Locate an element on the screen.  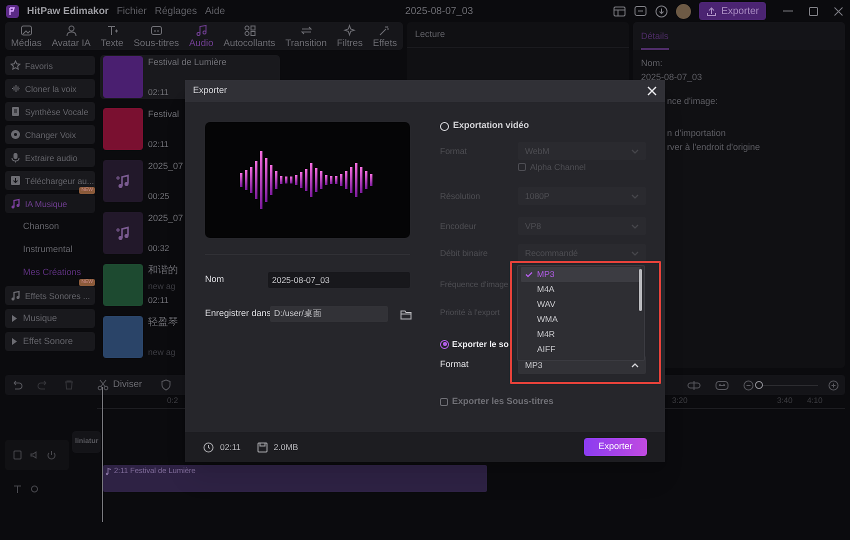
undo-icon is located at coordinates (17, 385).